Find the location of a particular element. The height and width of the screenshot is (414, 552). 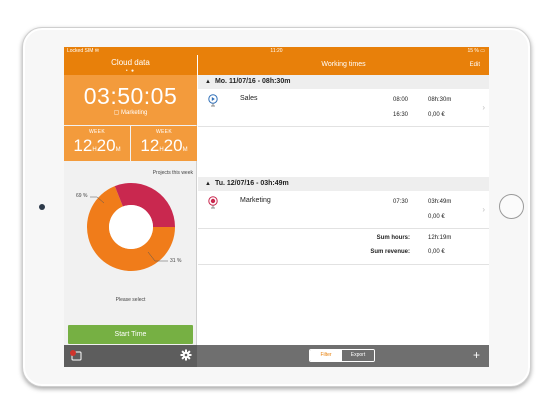

timer-value: 03:50:05 is located at coordinates (130, 96).